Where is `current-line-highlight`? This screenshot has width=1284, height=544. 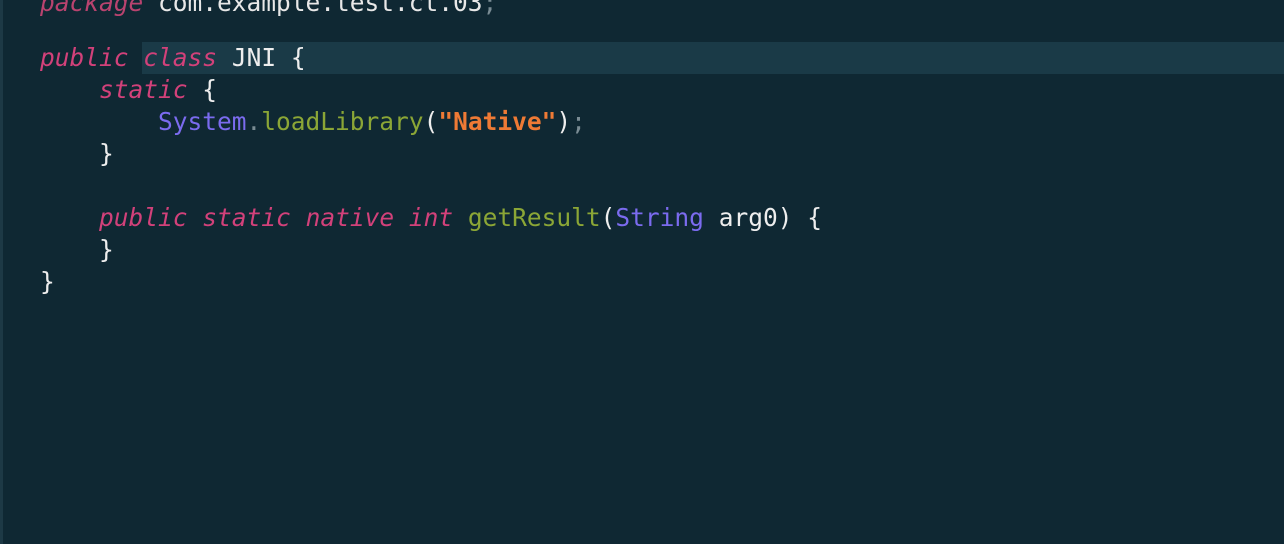
current-line-highlight is located at coordinates (713, 58).